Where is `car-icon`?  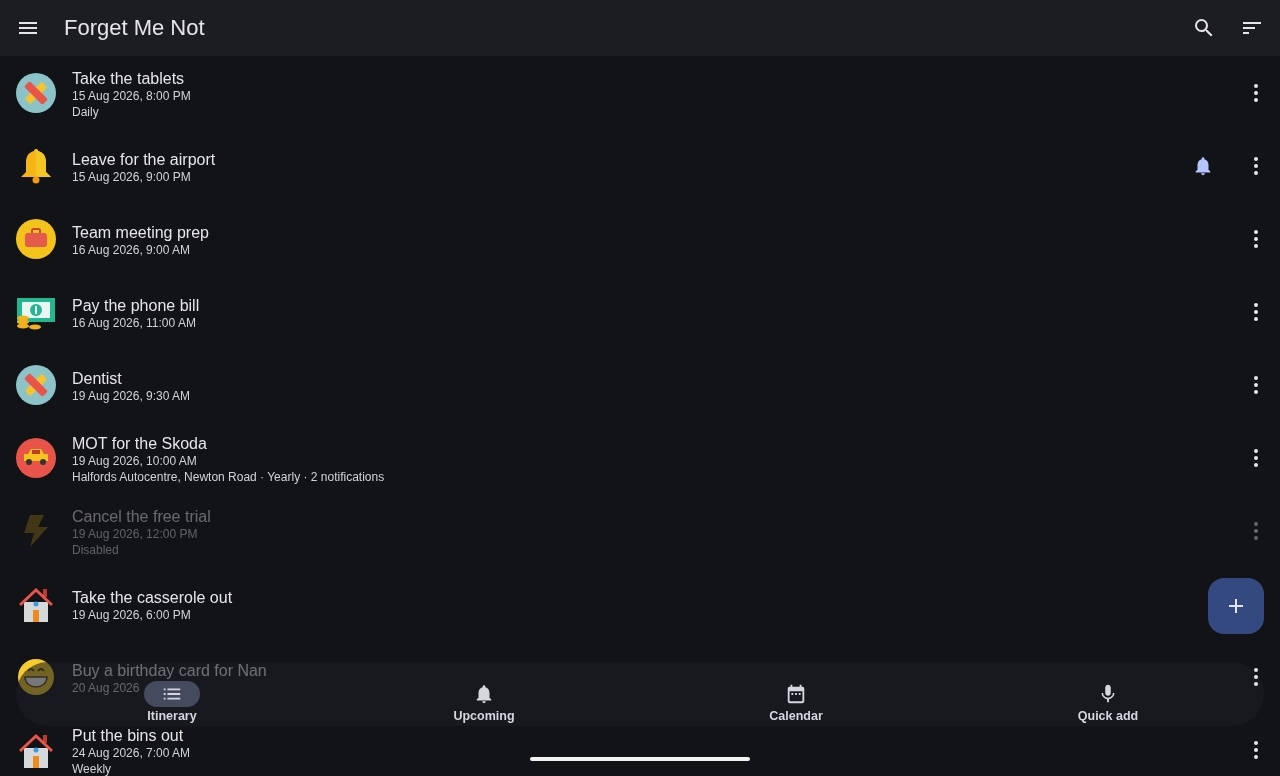 car-icon is located at coordinates (36, 457).